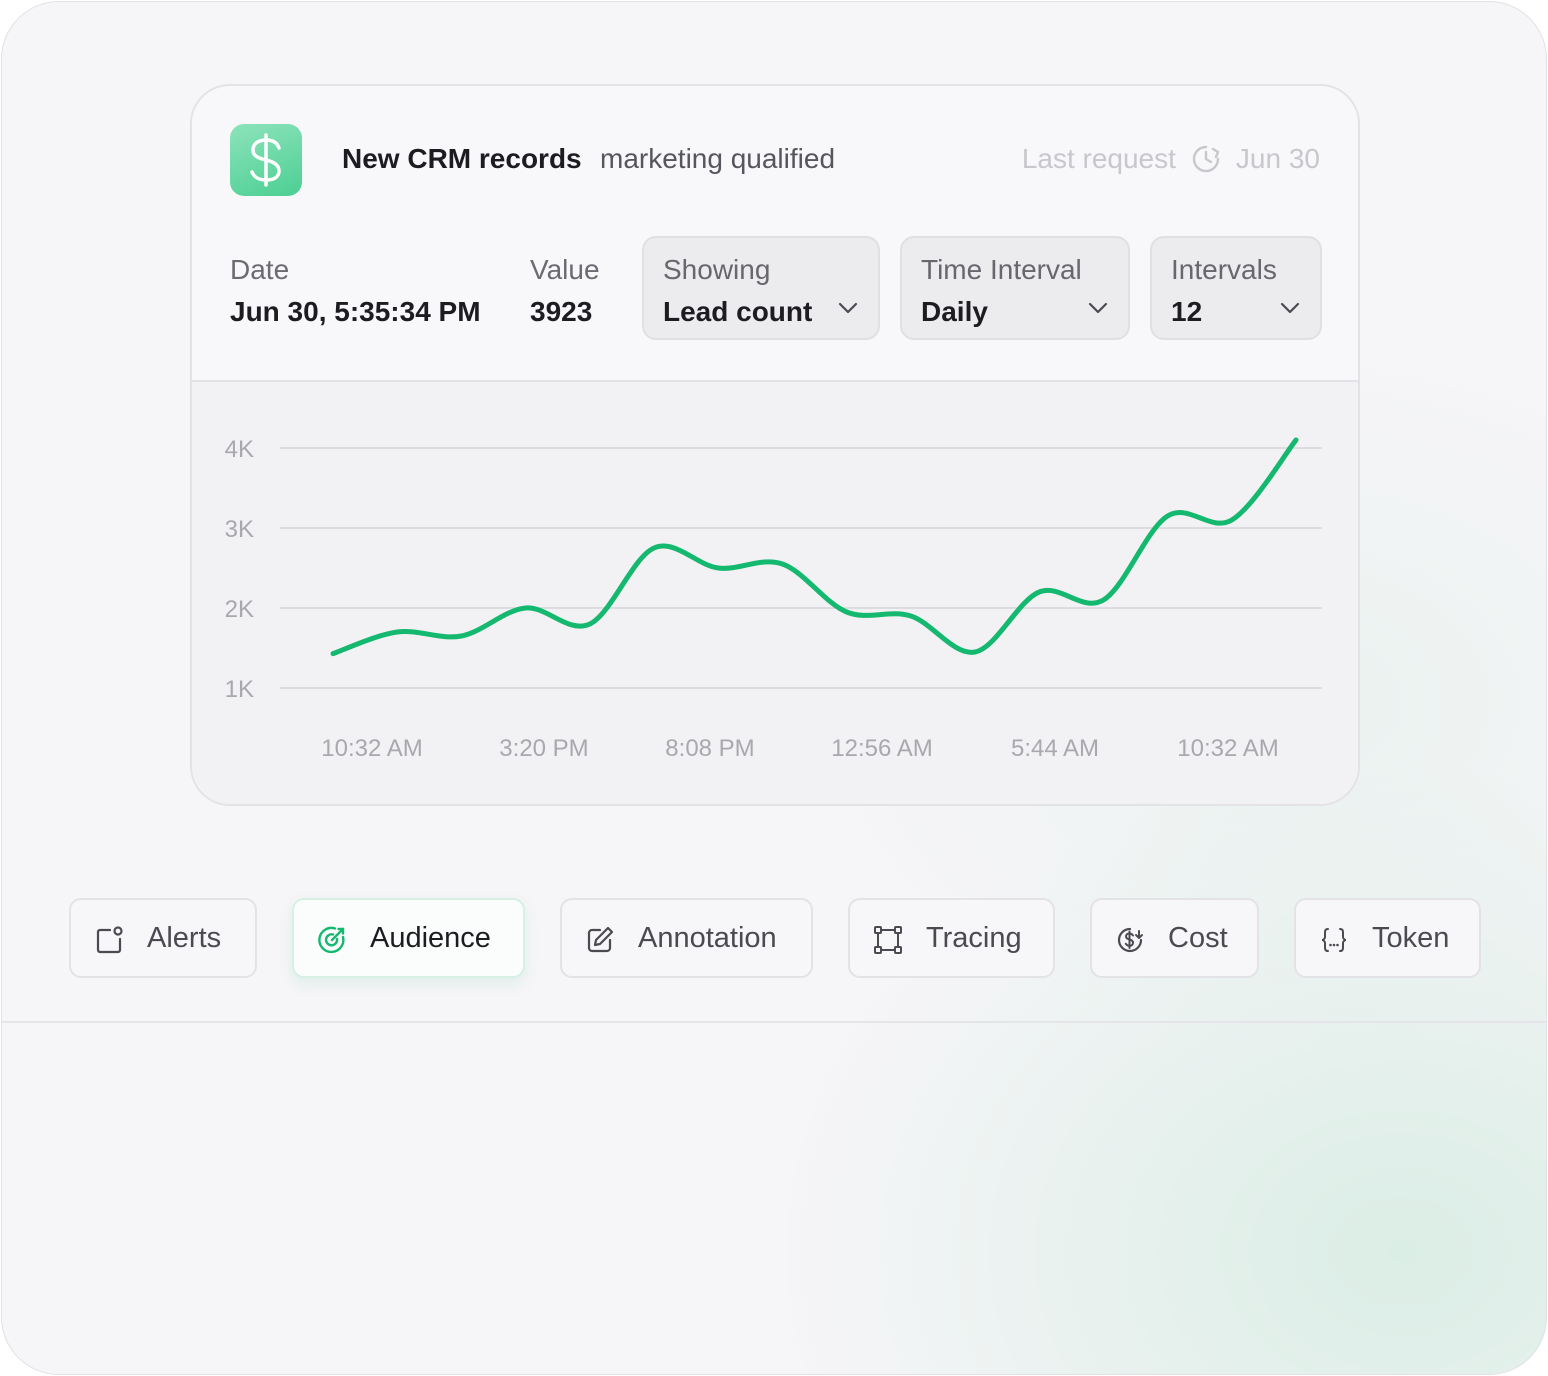 Image resolution: width=1548 pixels, height=1376 pixels. Describe the element at coordinates (709, 748) in the screenshot. I see `x-tick-label: 8:08 PM` at that location.